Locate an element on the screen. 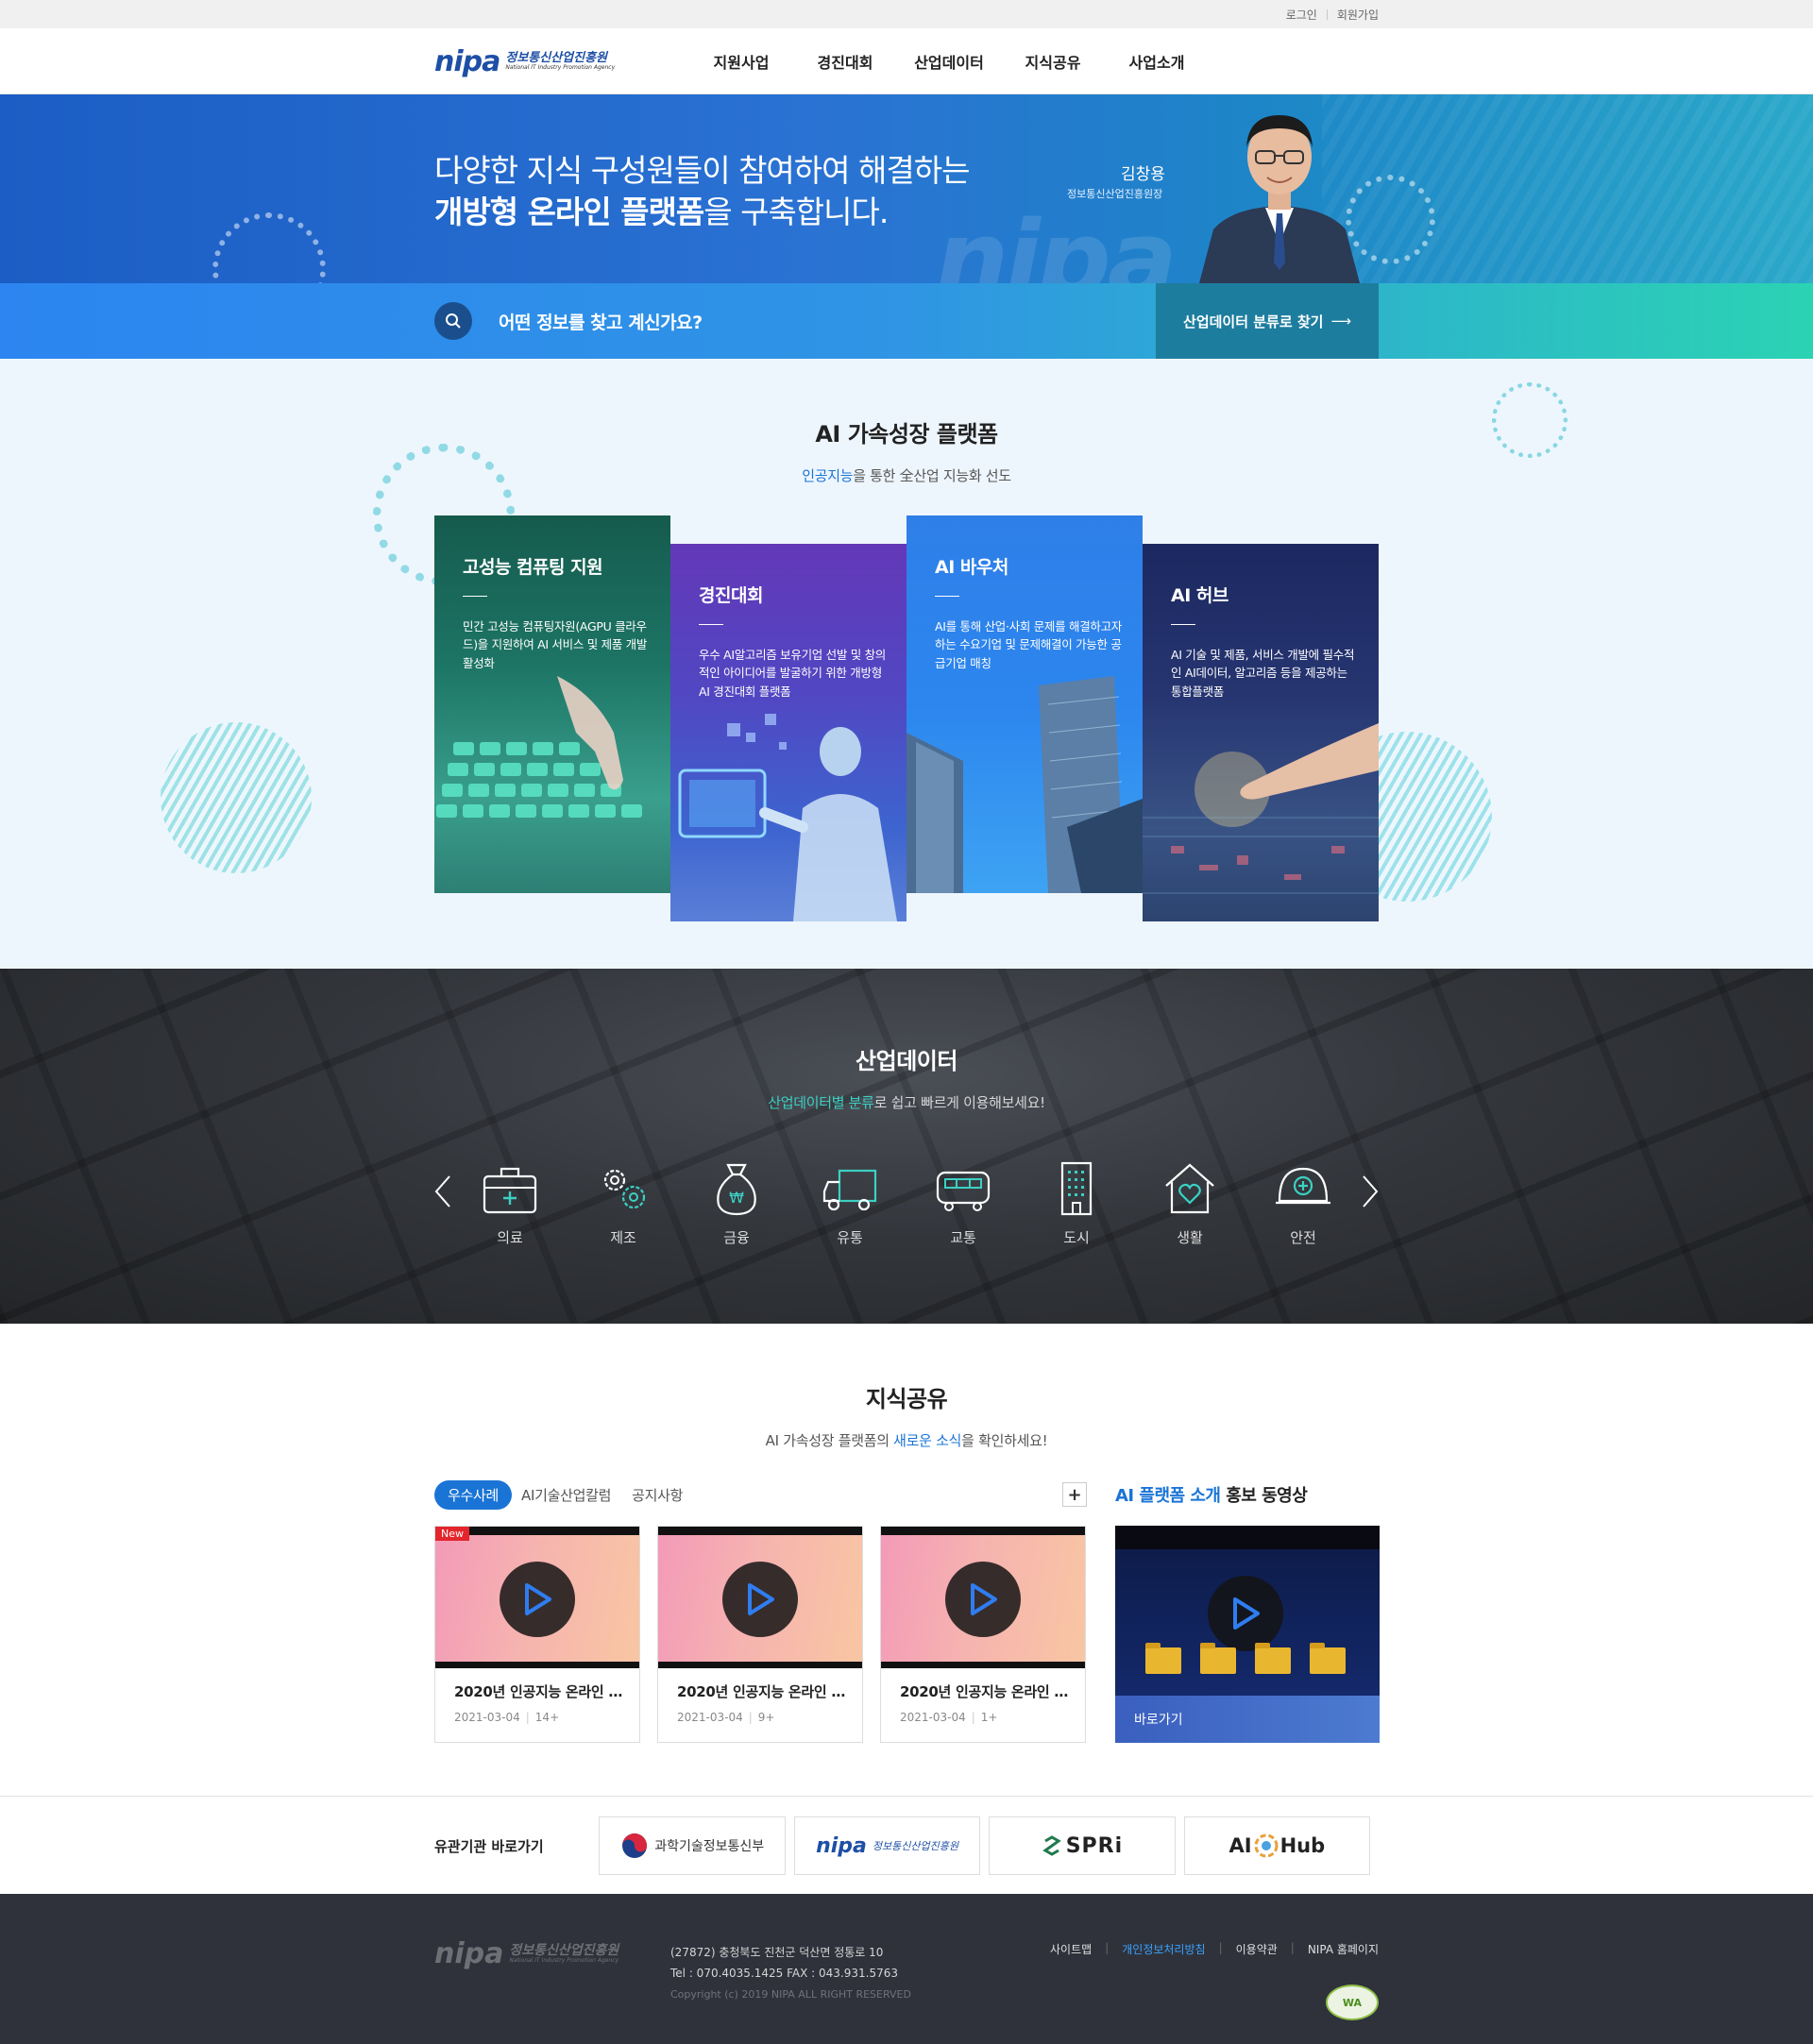 The image size is (1813, 2044). category-manufacturing: 제조 is located at coordinates (623, 1202).